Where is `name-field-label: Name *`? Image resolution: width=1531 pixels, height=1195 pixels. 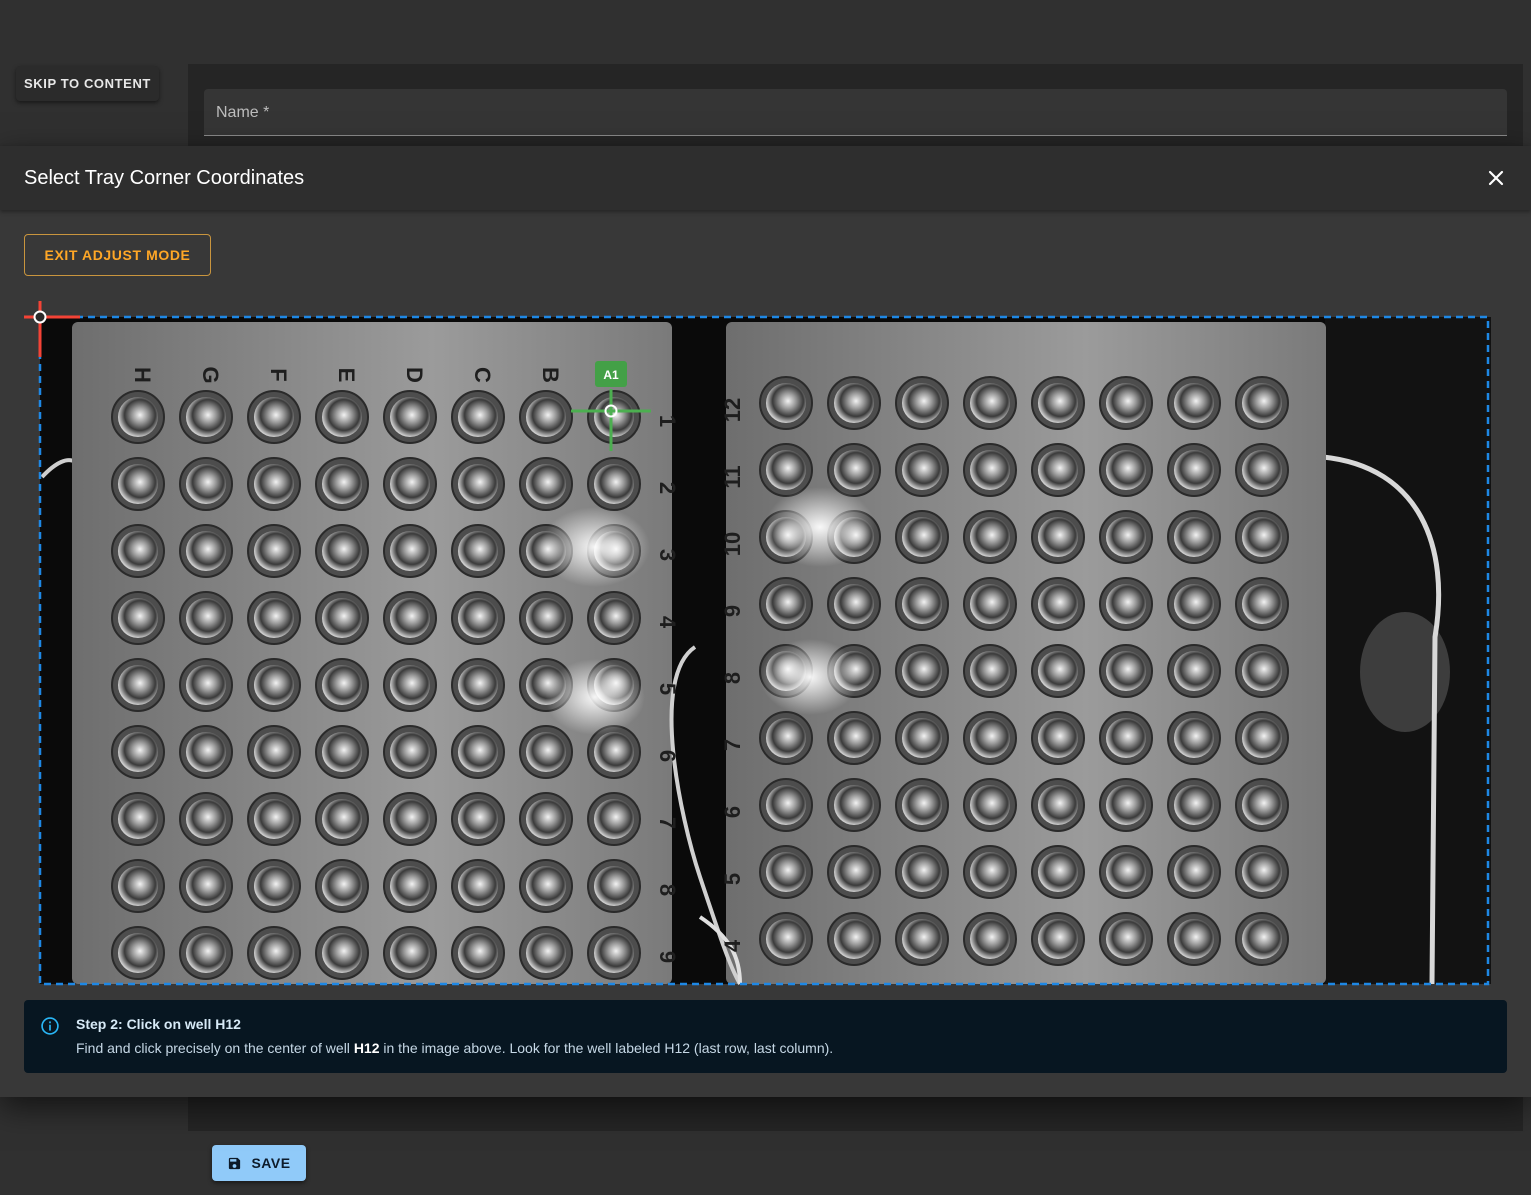
name-field-label: Name * is located at coordinates (243, 112).